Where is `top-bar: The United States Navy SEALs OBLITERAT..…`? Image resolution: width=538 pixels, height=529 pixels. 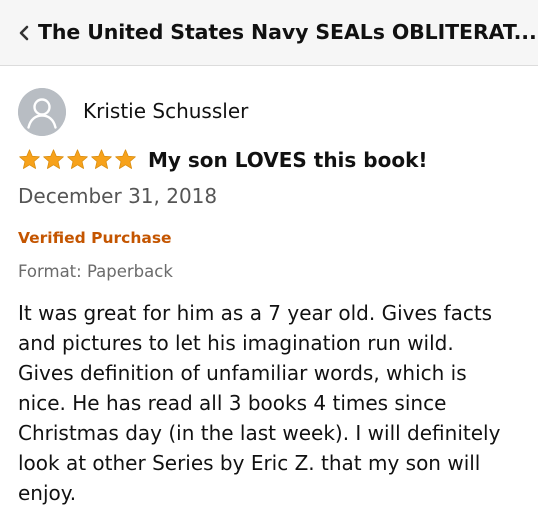
top-bar: The United States Navy SEALs OBLITERAT..… is located at coordinates (269, 33).